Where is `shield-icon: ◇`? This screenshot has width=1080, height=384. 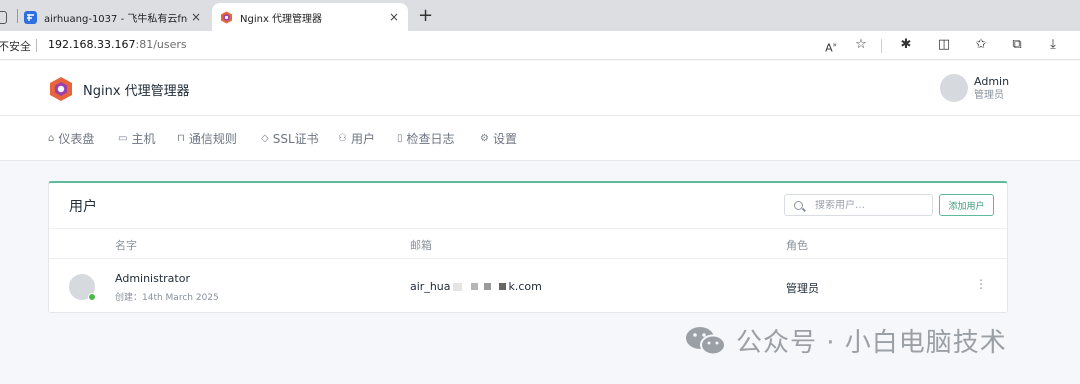
shield-icon: ◇ is located at coordinates (265, 138).